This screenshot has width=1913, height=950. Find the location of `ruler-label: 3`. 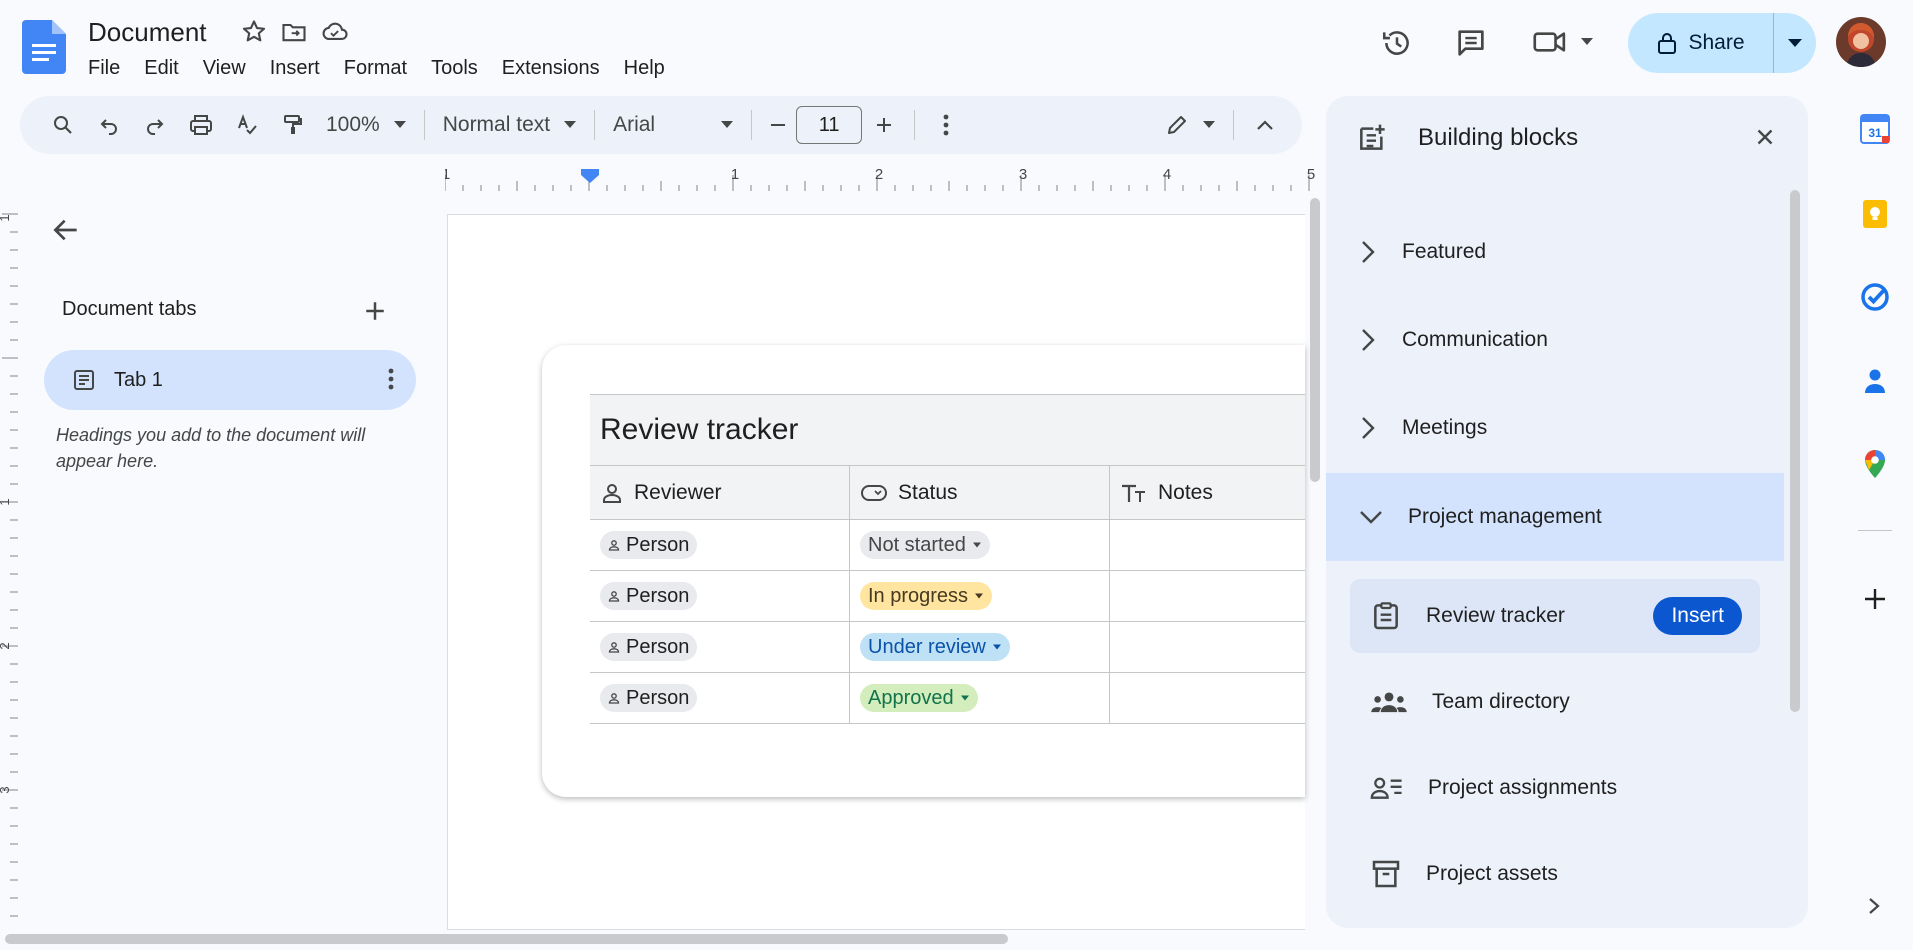

ruler-label: 3 is located at coordinates (1023, 174).